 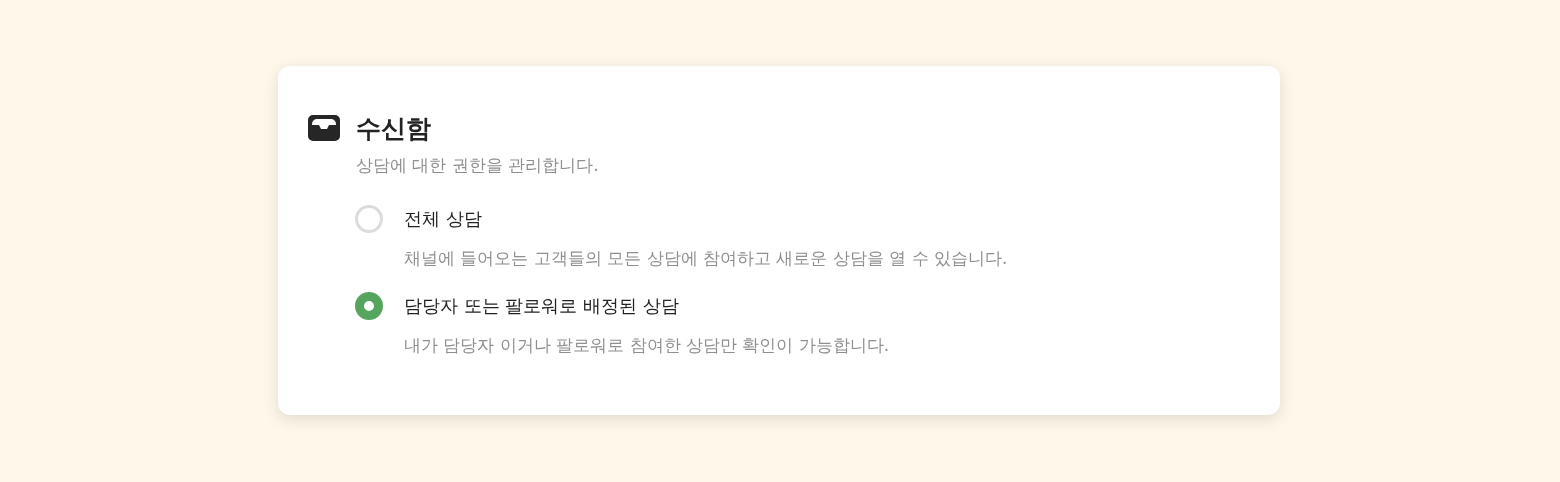 What do you see at coordinates (706, 258) in the screenshot?
I see `option-description: 채널에 들어오는 고객들의 모든 상담에 참여하고 새로운 상담을 열 수 있습니다.` at bounding box center [706, 258].